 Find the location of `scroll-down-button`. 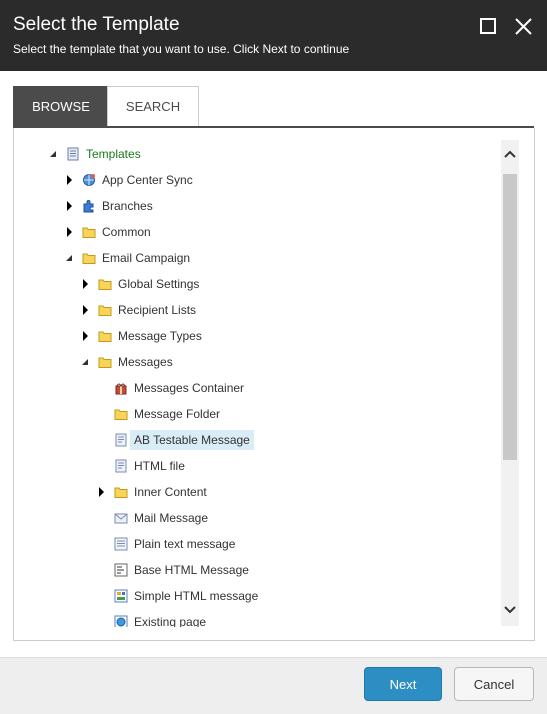

scroll-down-button is located at coordinates (510, 610).